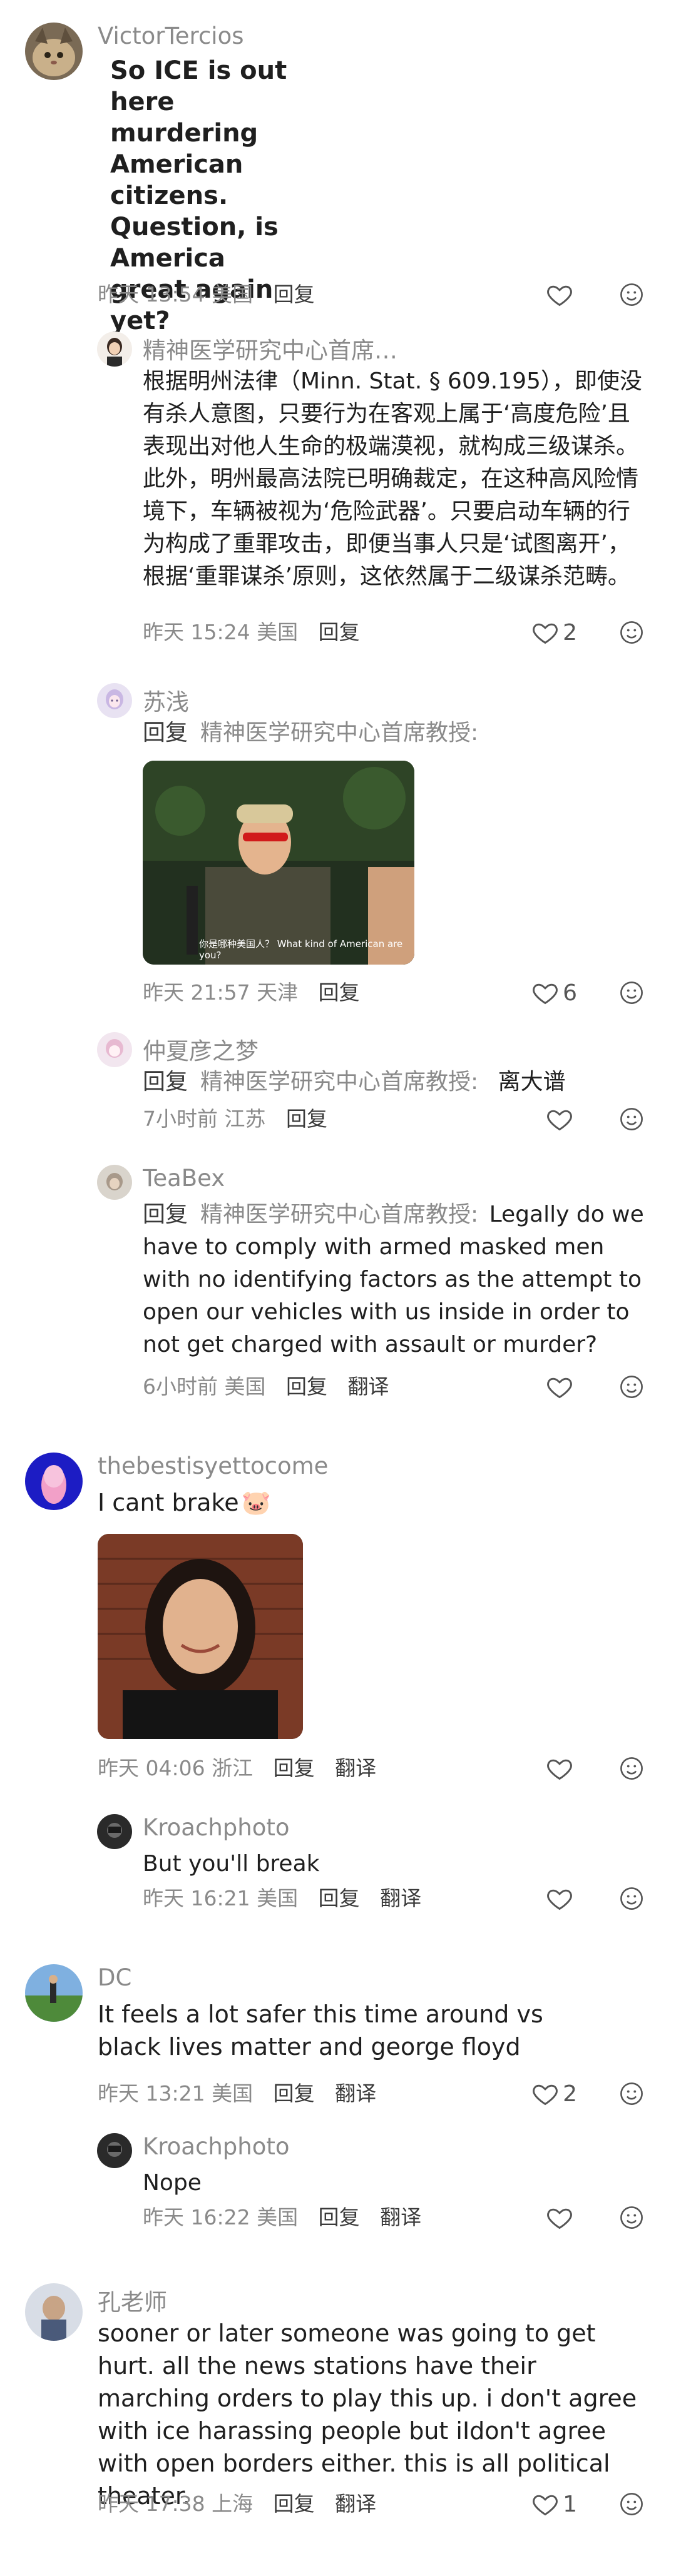 The height and width of the screenshot is (2576, 676). I want to click on username: DC, so click(114, 1977).